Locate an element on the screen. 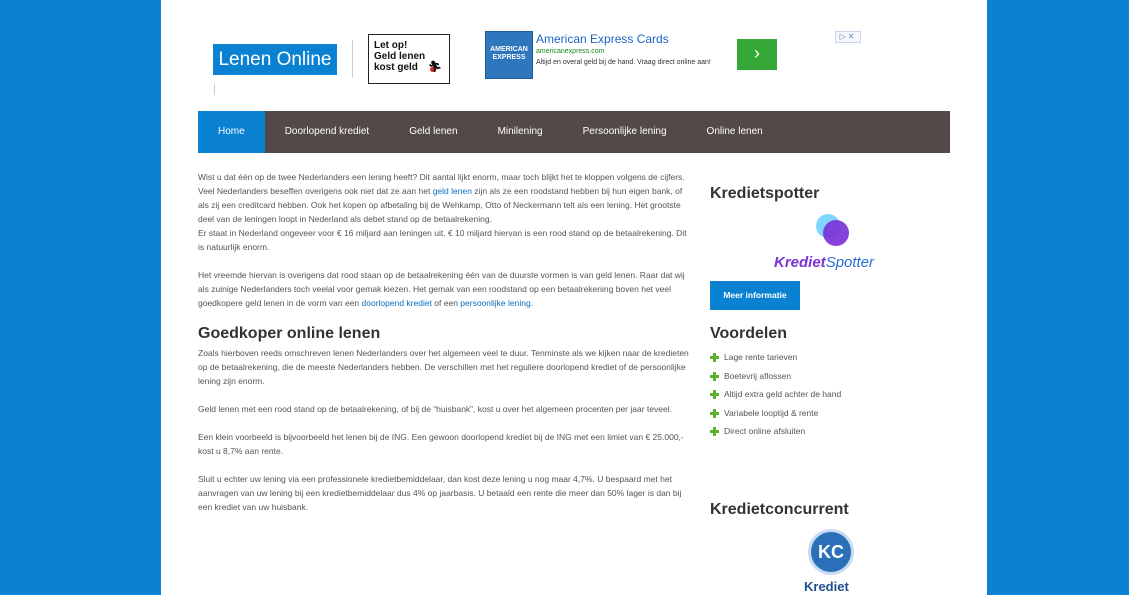 Image resolution: width=1129 pixels, height=595 pixels. voordelen-heading: Voordelen is located at coordinates (749, 333).